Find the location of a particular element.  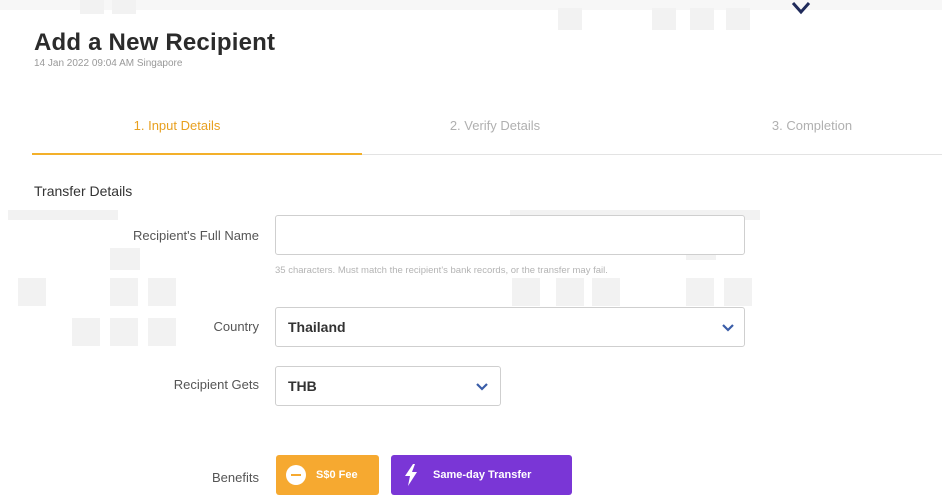

step-input-details: 1. Input Details is located at coordinates (177, 125).